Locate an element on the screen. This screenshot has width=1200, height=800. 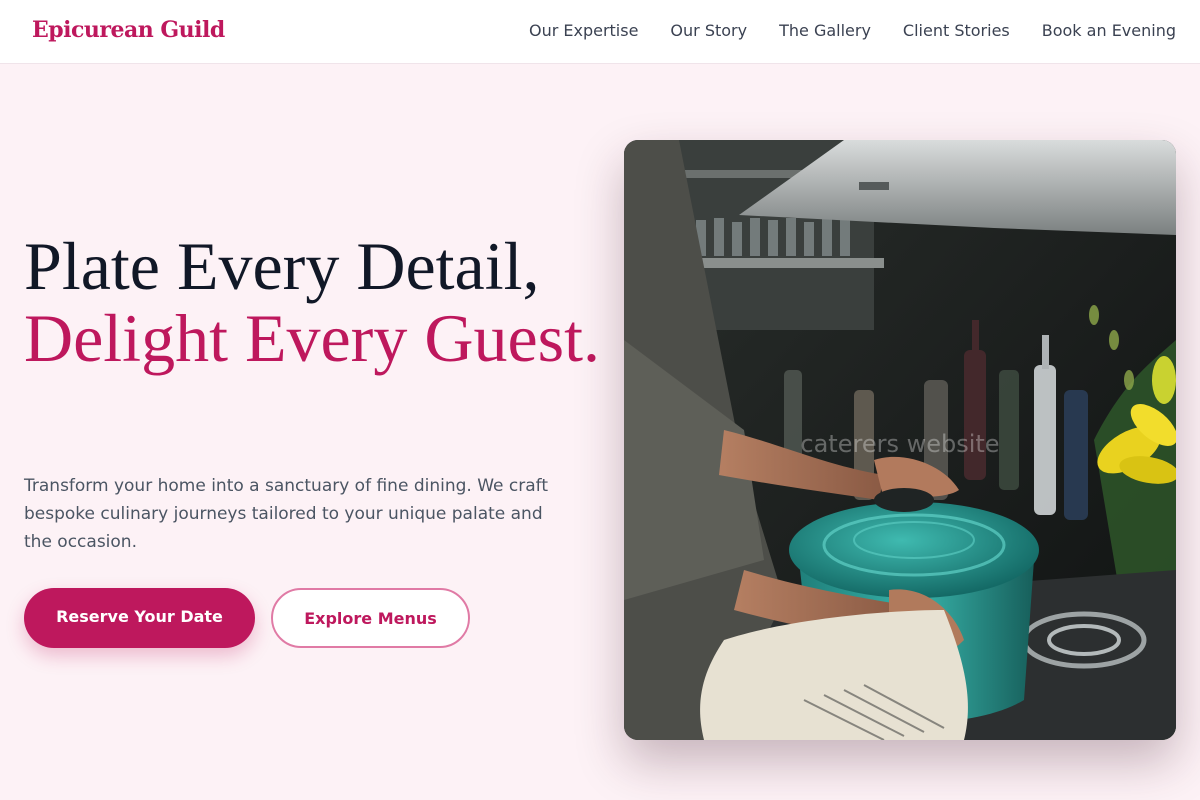
nav-link-our-story: Our Story is located at coordinates (708, 30).